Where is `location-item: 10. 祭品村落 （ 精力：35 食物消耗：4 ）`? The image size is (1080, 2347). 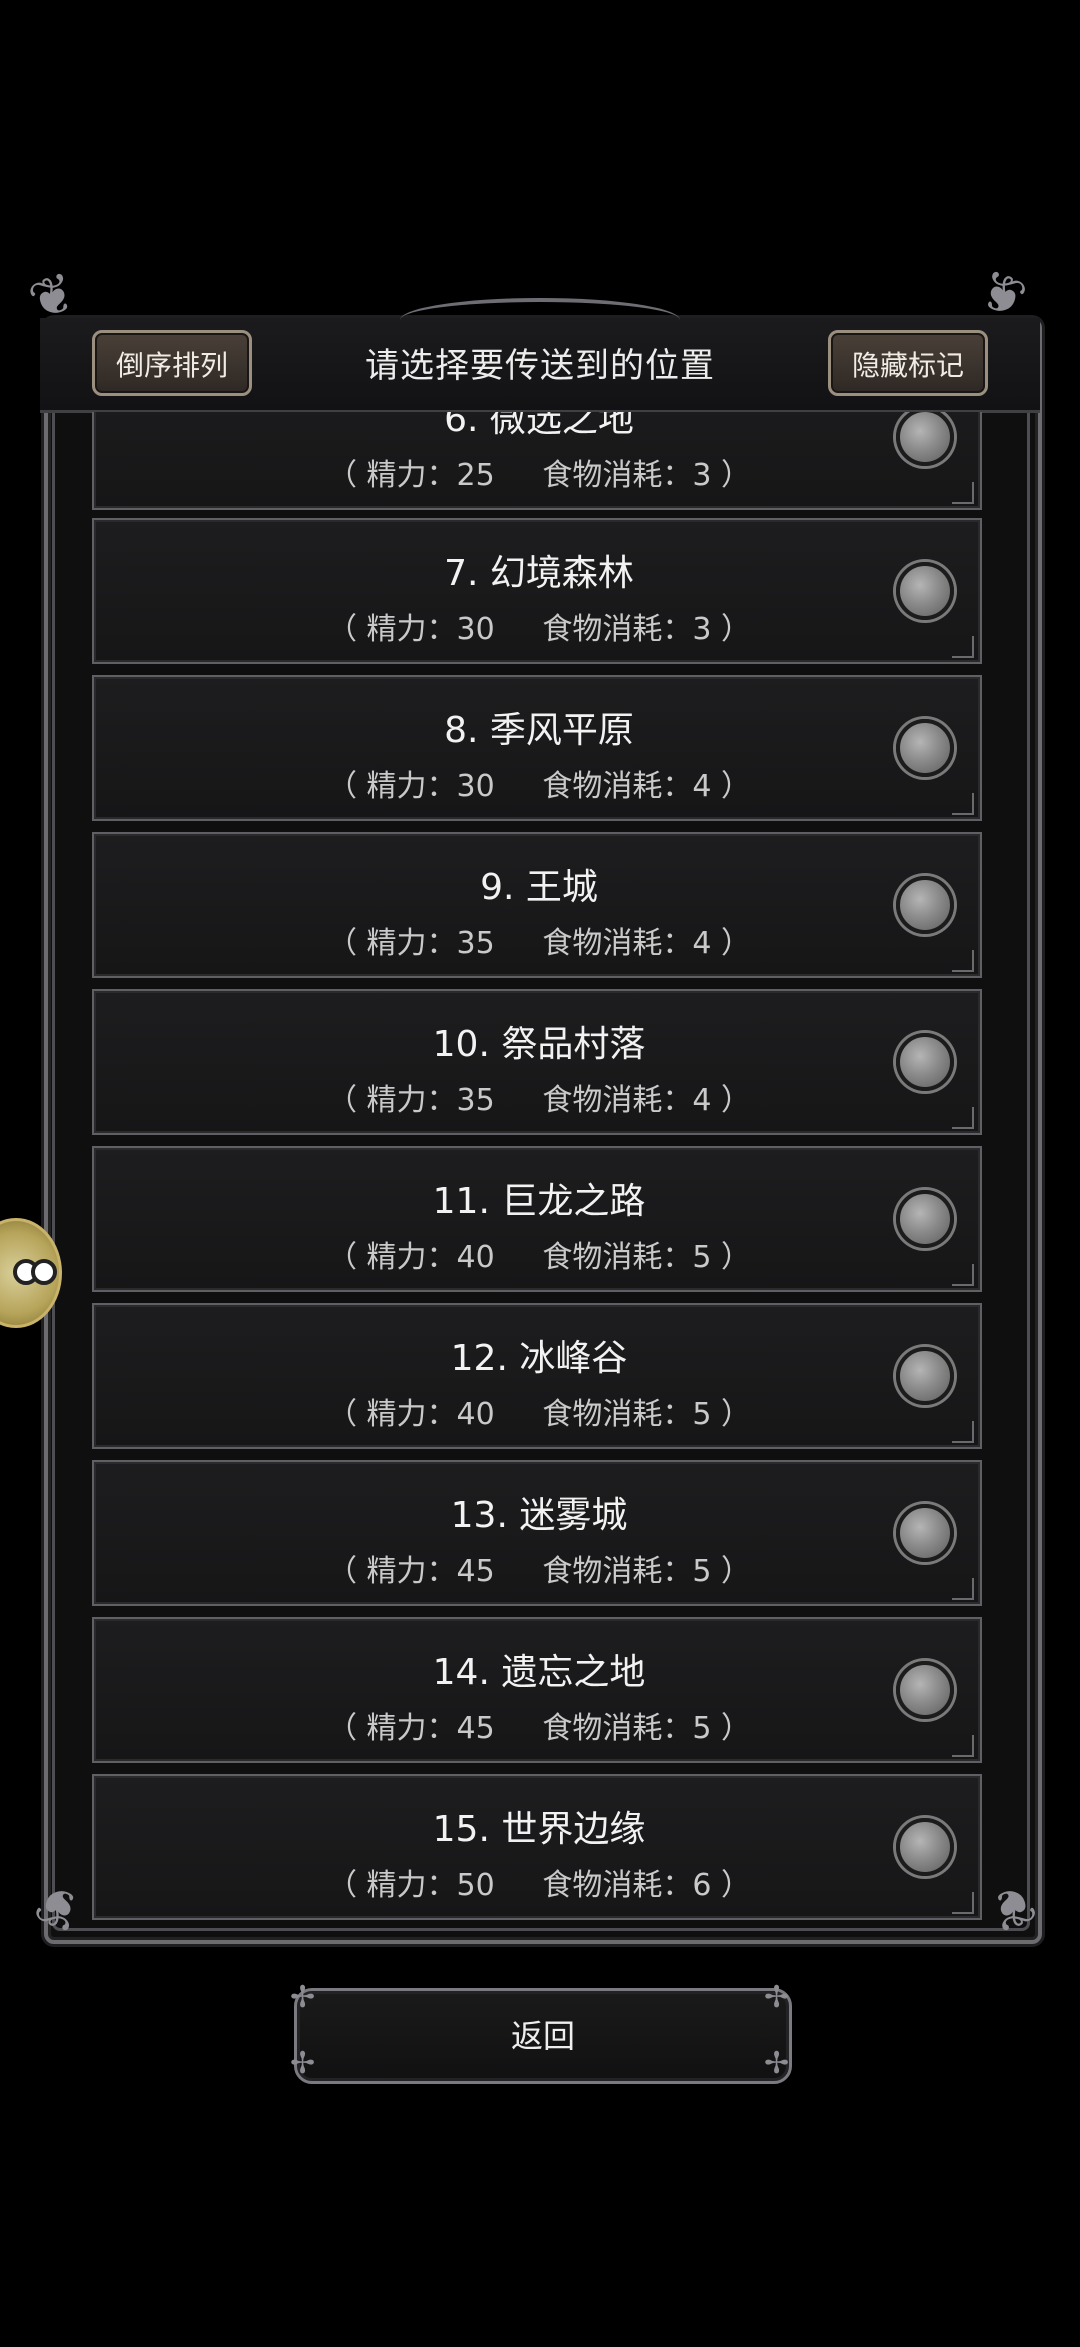
location-item: 10. 祭品村落 （ 精力：35 食物消耗：4 ） is located at coordinates (537, 1062).